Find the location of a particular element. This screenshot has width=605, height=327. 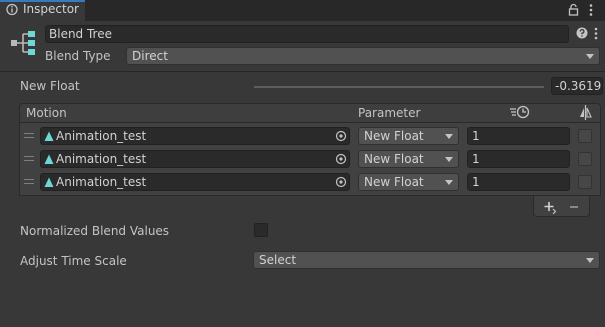

blend-type-value: Direct is located at coordinates (150, 56).